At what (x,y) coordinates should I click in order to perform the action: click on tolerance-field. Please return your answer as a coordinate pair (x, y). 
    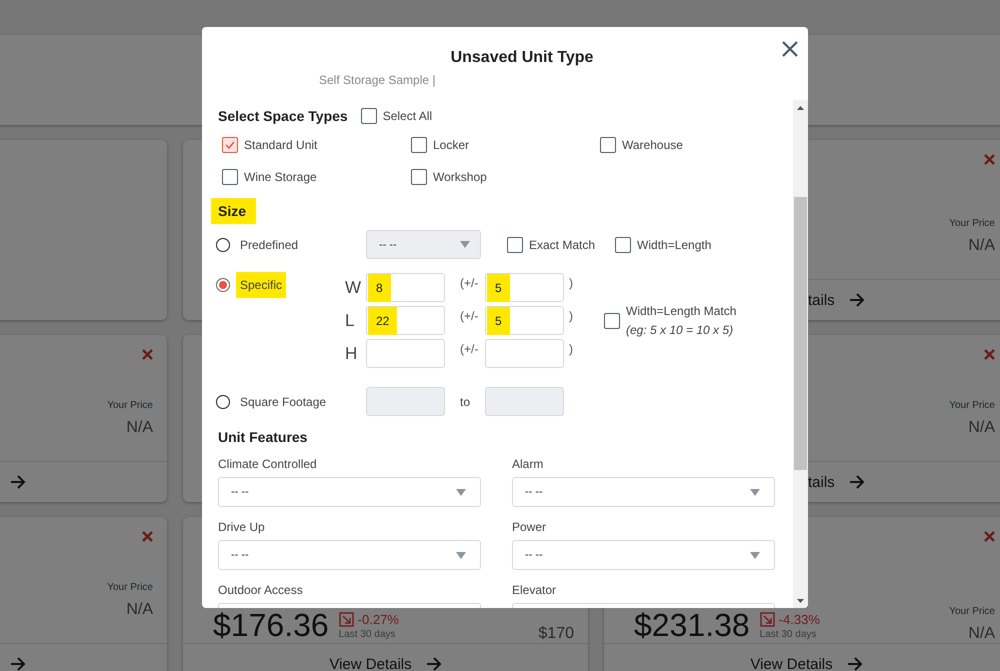
    Looking at the image, I should click on (524, 353).